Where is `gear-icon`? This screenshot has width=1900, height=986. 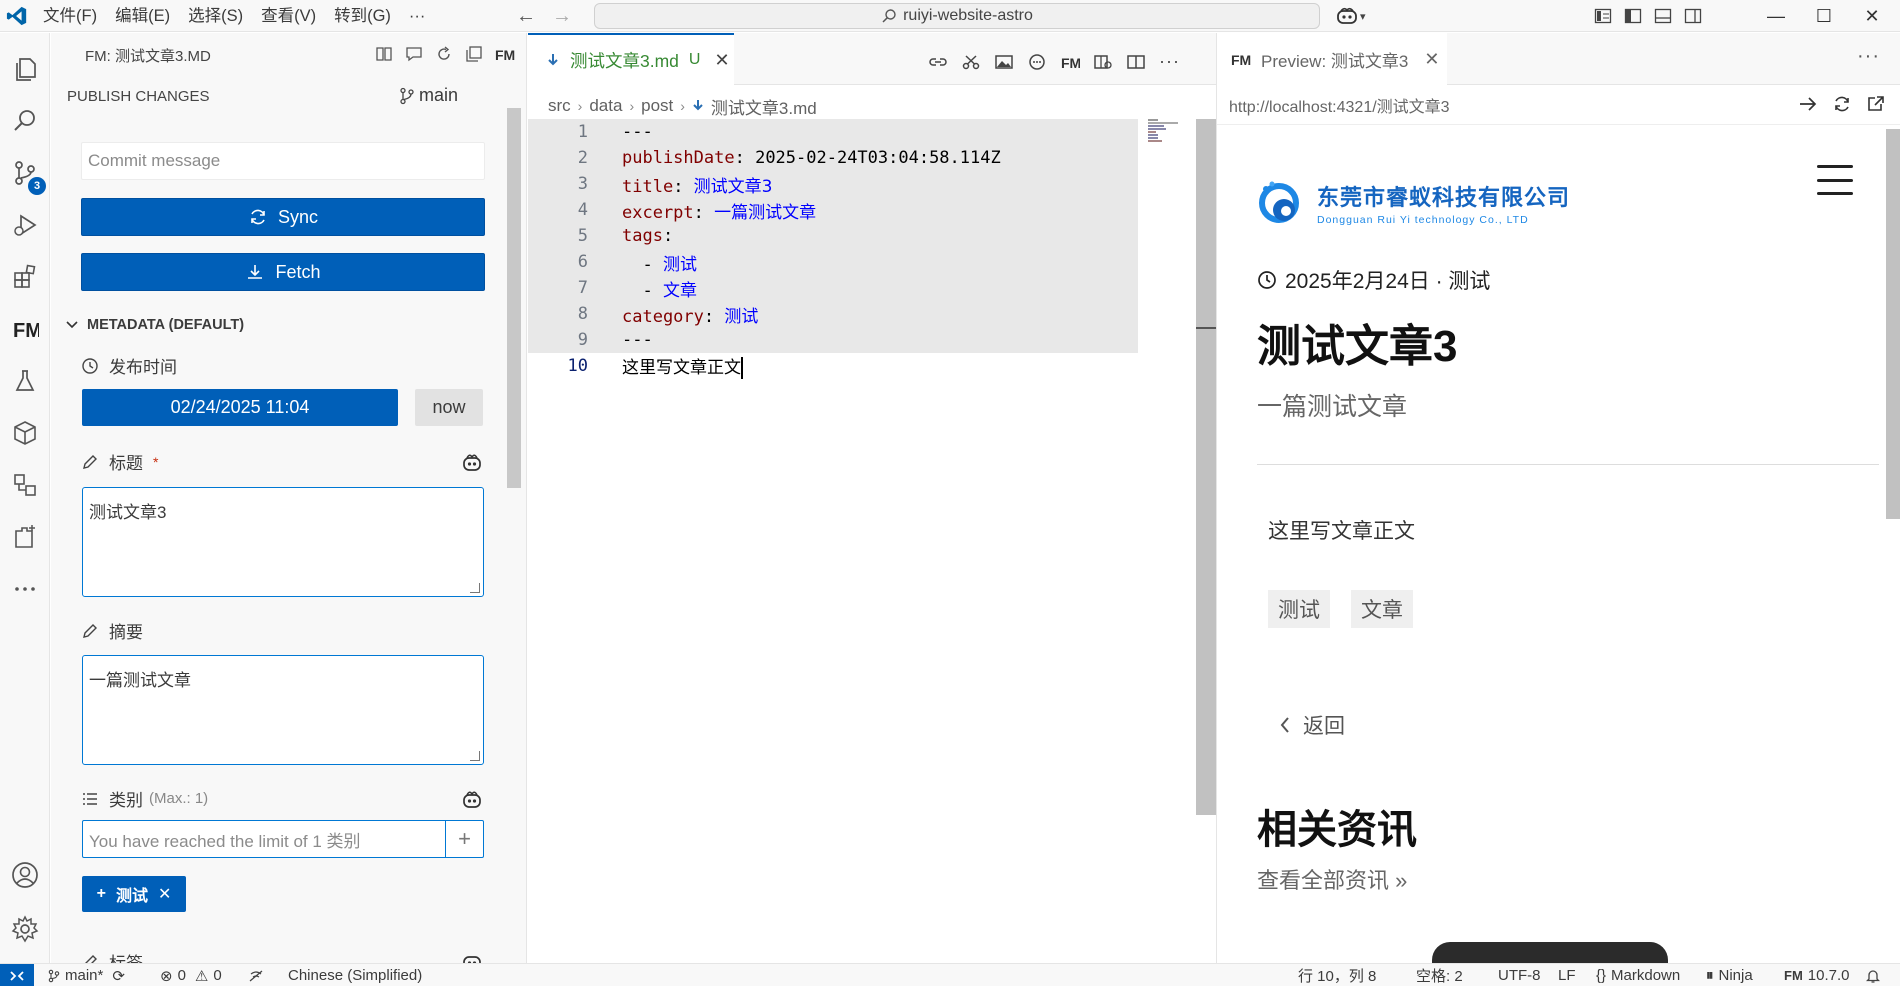 gear-icon is located at coordinates (25, 929).